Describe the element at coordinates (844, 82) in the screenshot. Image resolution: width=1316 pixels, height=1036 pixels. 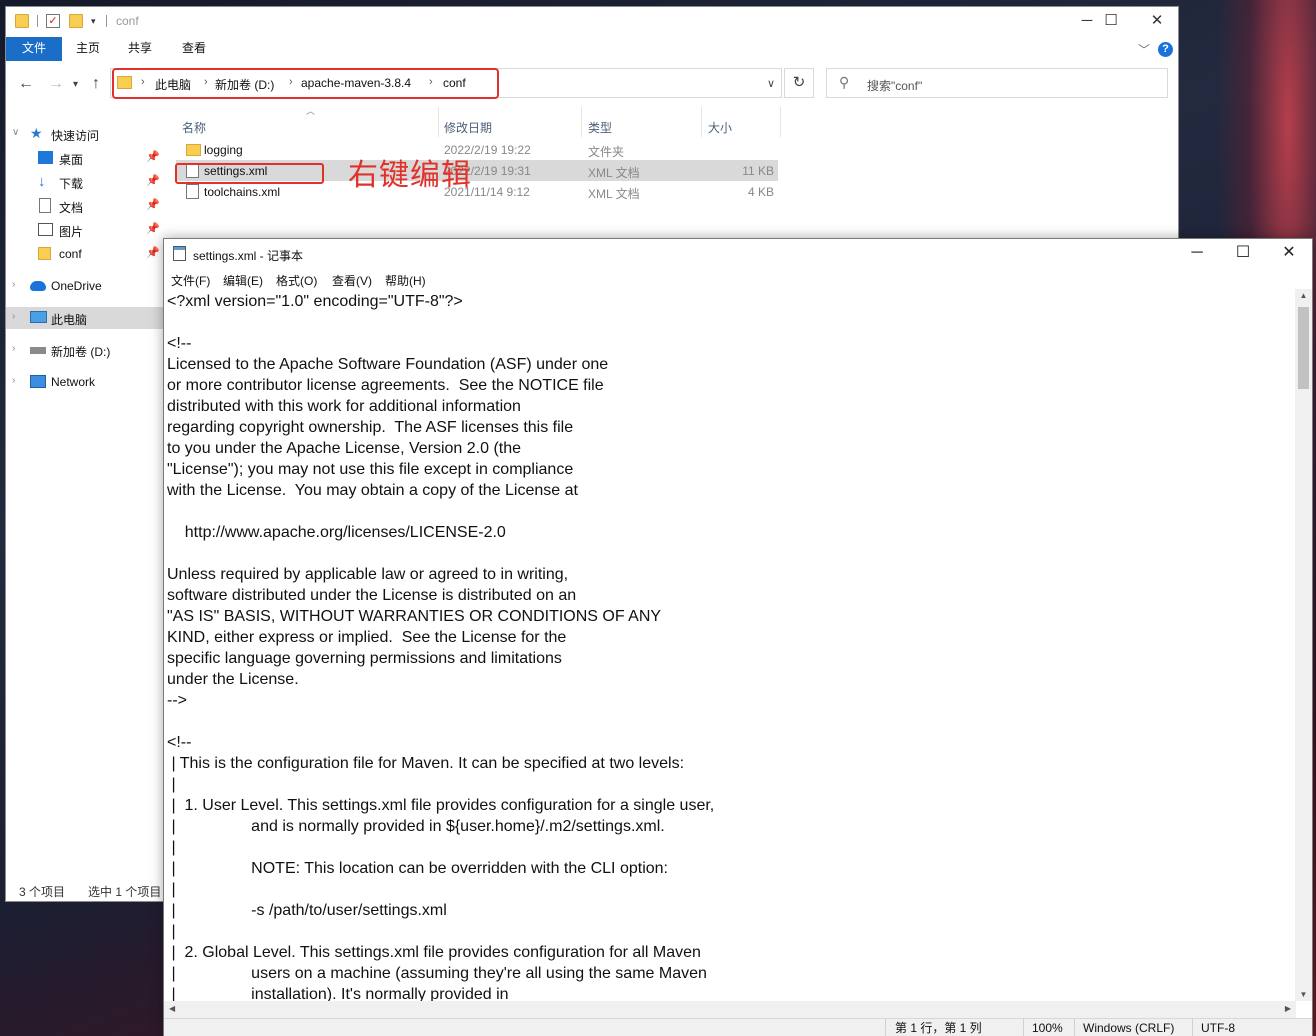
I see `search-icon: ⚲` at that location.